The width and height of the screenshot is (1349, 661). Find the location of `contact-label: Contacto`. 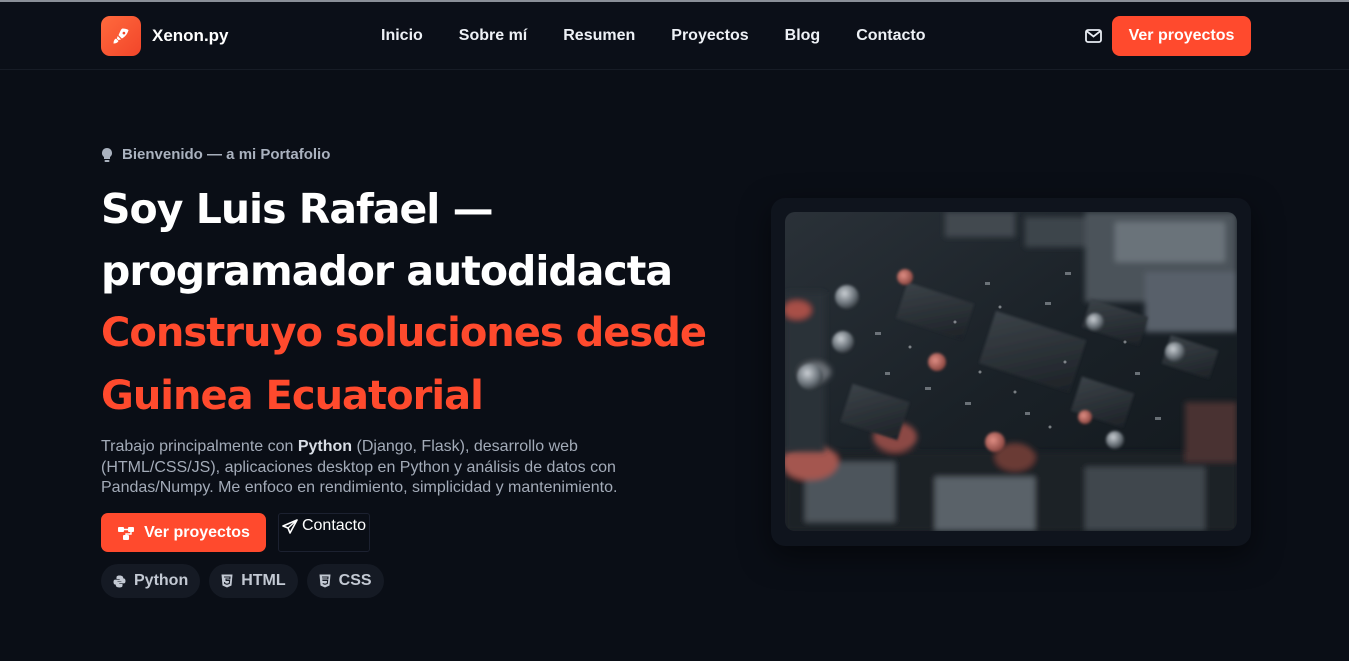

contact-label: Contacto is located at coordinates (334, 525).